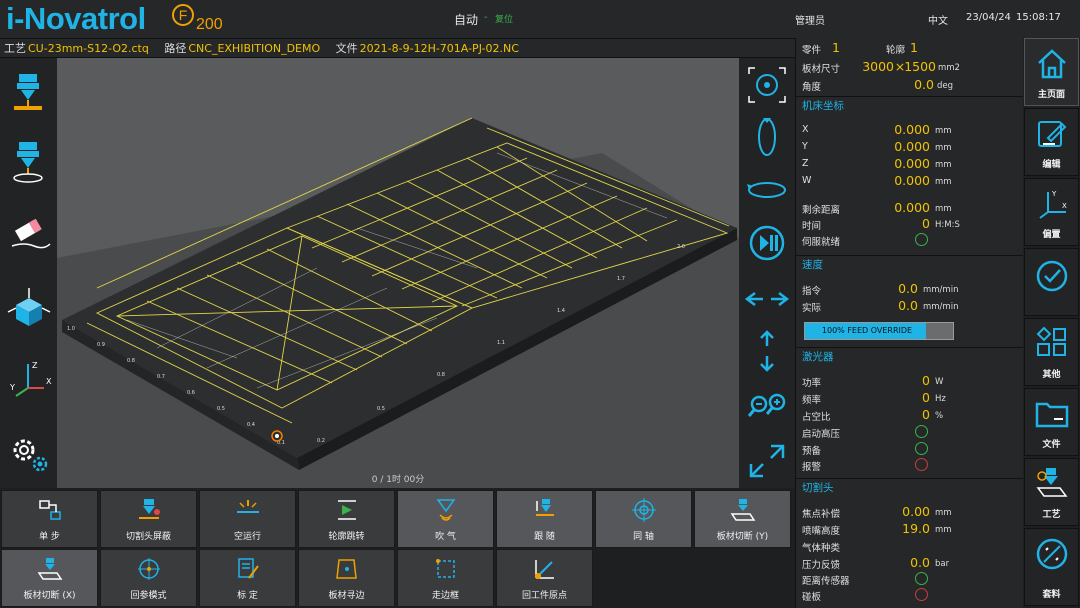 Image resolution: width=1080 pixels, height=608 pixels. What do you see at coordinates (810, 19) in the screenshot?
I see `user-label: 管理员` at bounding box center [810, 19].